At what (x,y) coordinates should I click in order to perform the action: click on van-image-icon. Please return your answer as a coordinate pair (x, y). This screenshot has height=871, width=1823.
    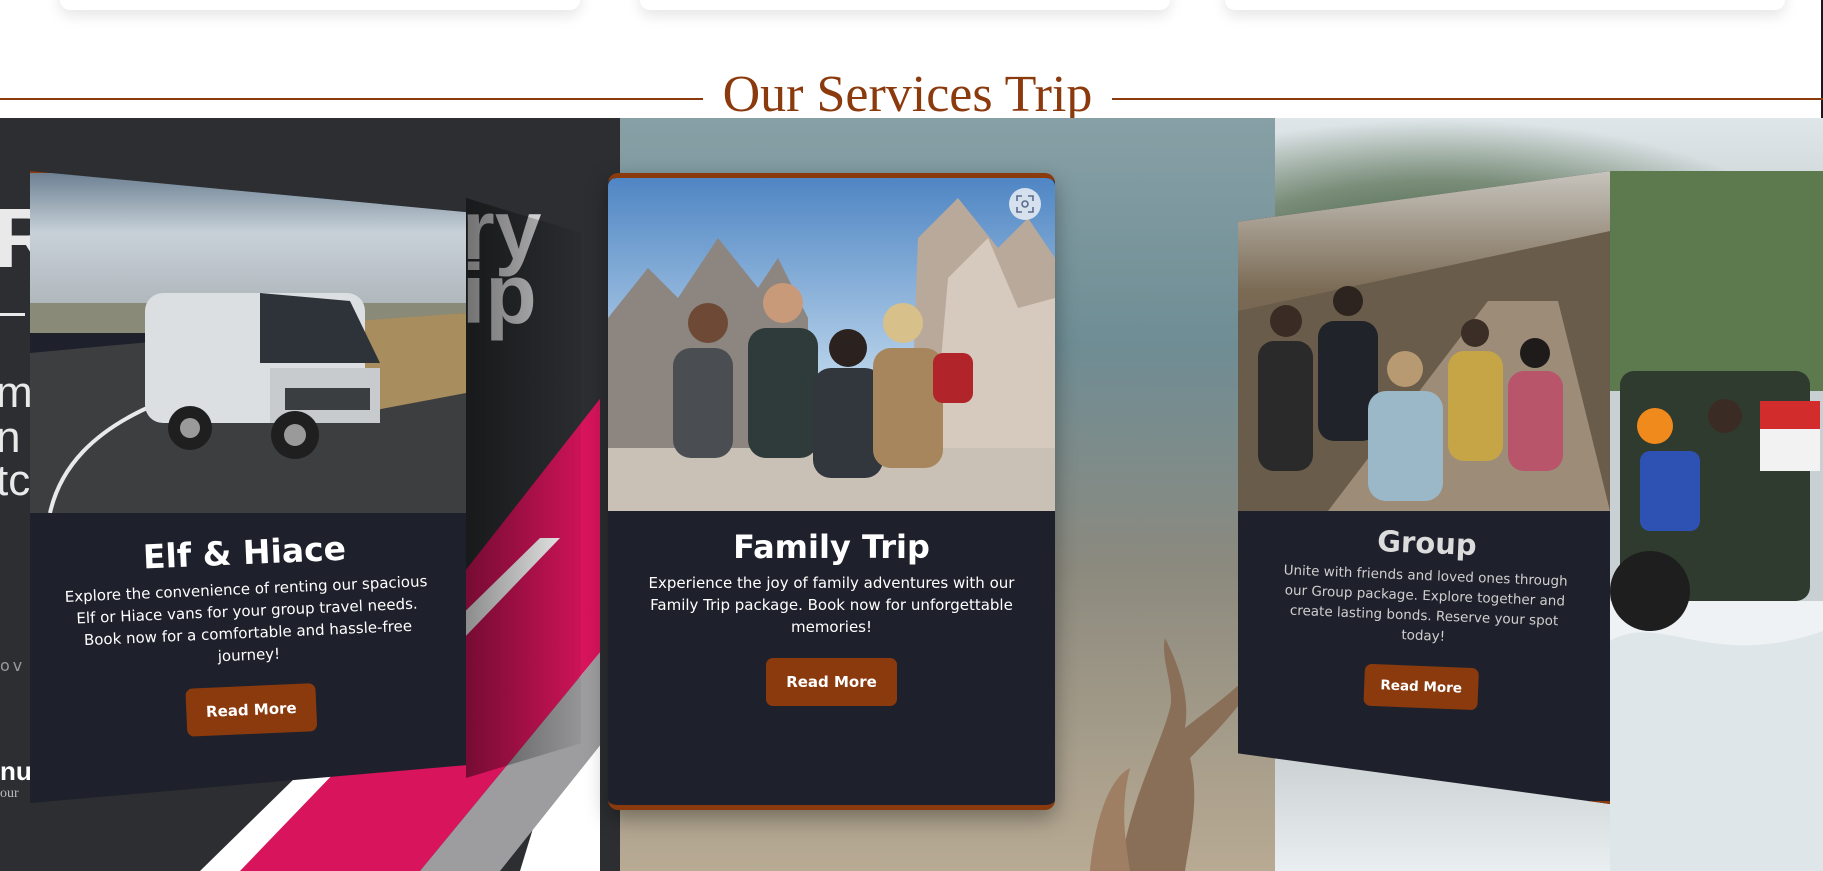
    Looking at the image, I should click on (248, 343).